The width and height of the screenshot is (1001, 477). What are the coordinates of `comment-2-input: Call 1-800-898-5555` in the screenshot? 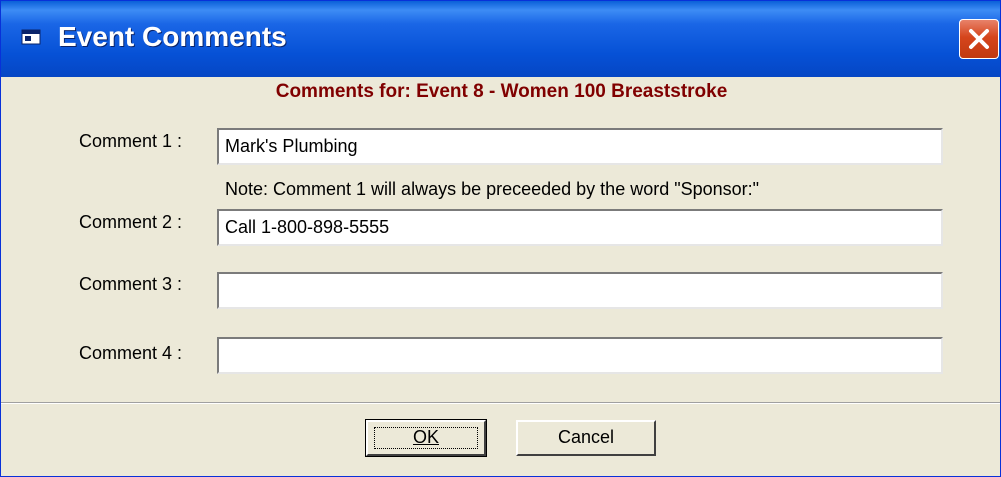 It's located at (580, 227).